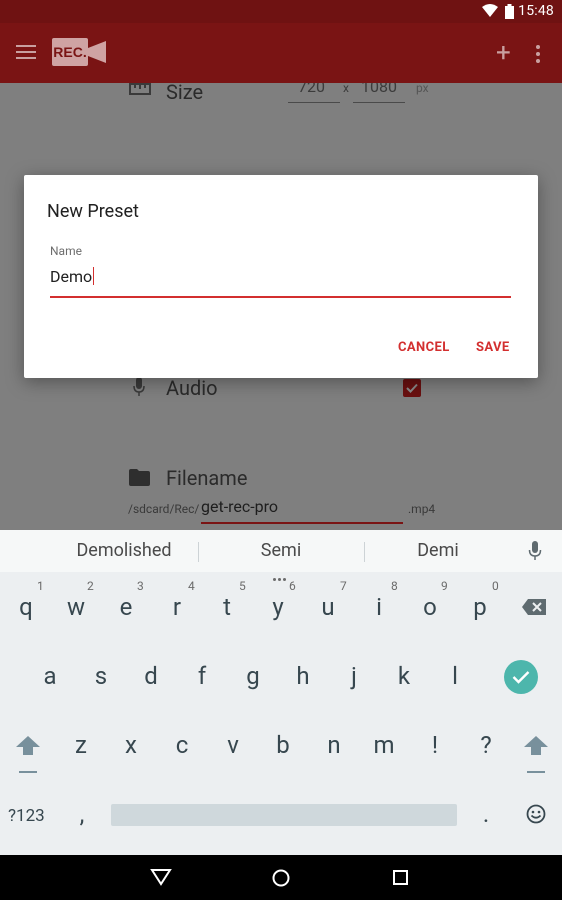  Describe the element at coordinates (444, 586) in the screenshot. I see `key-hint: 9` at that location.